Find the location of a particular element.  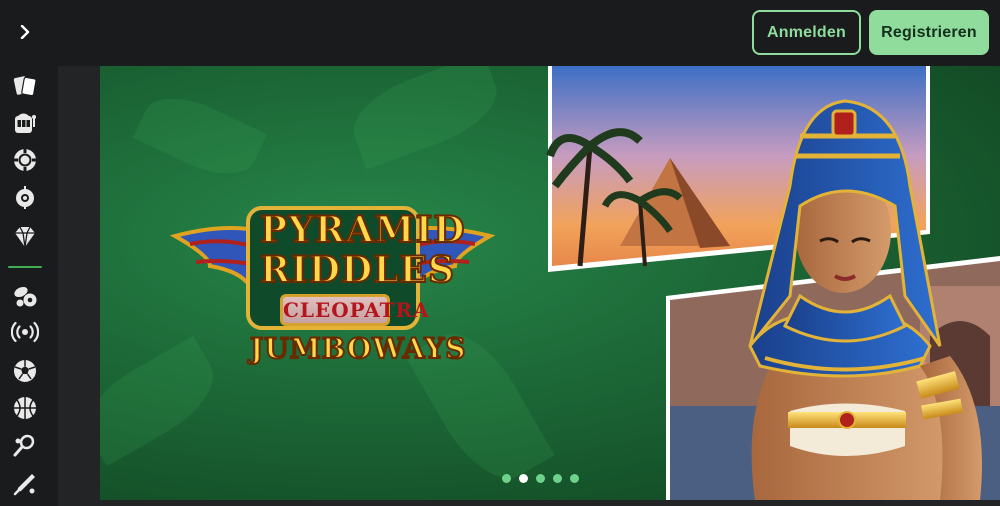

sidebar-item-football is located at coordinates (25, 371).